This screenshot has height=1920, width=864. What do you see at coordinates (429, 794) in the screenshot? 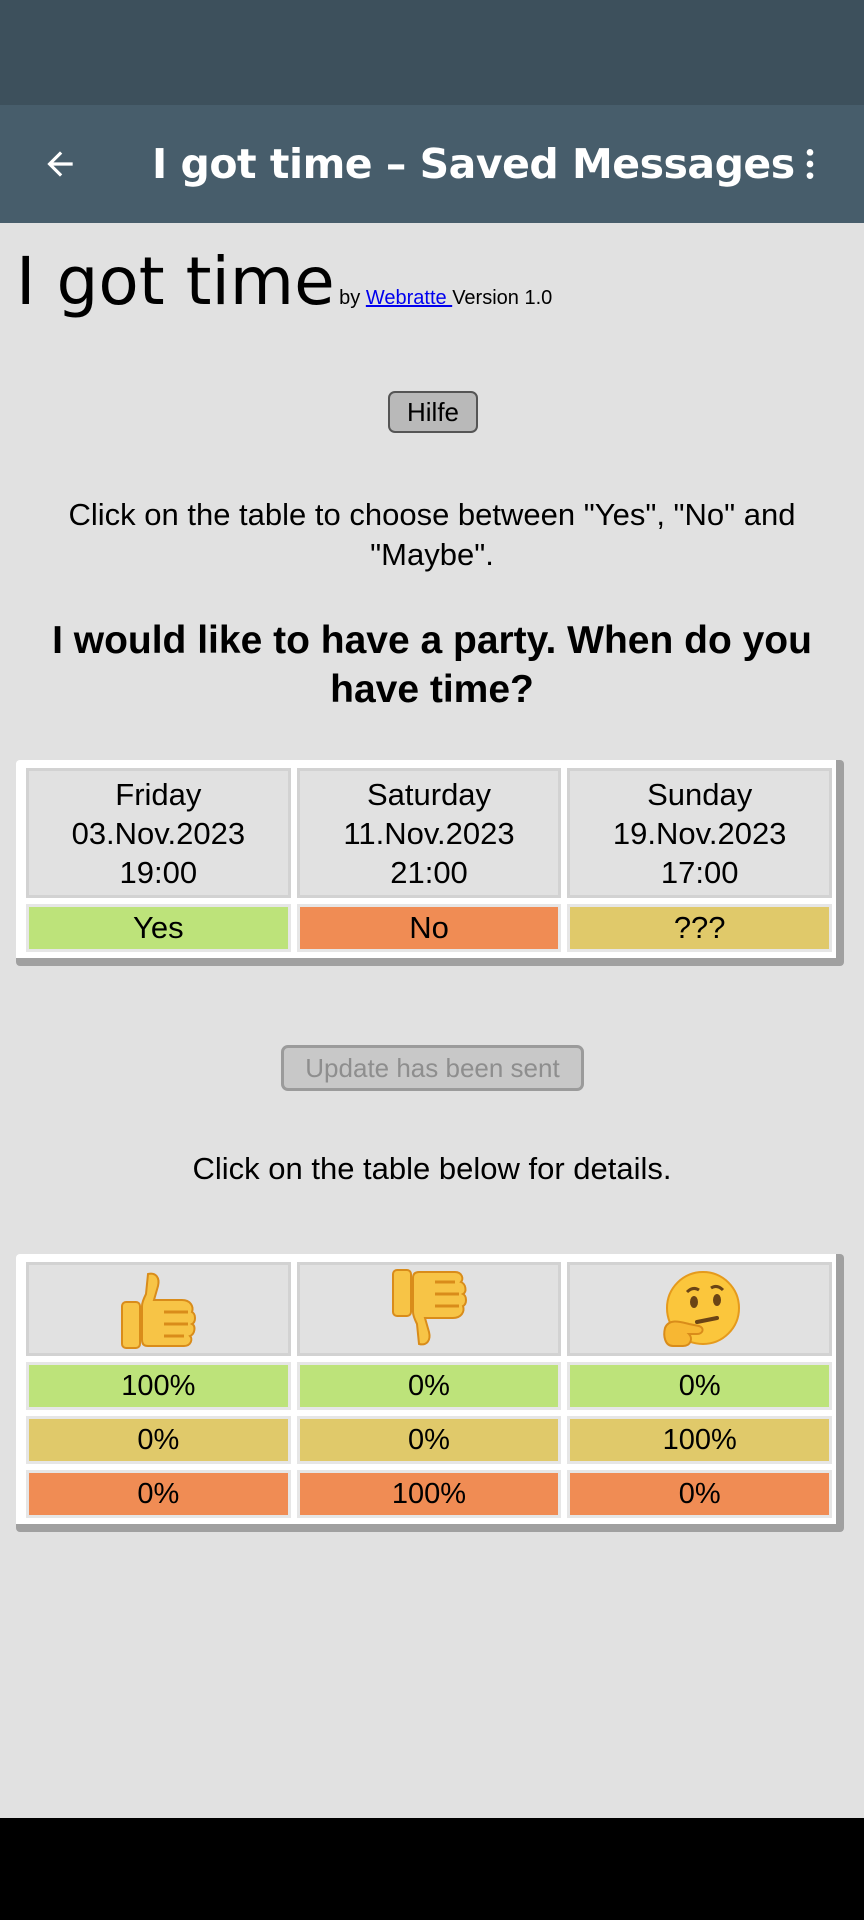
I see `date-day: Saturday` at bounding box center [429, 794].